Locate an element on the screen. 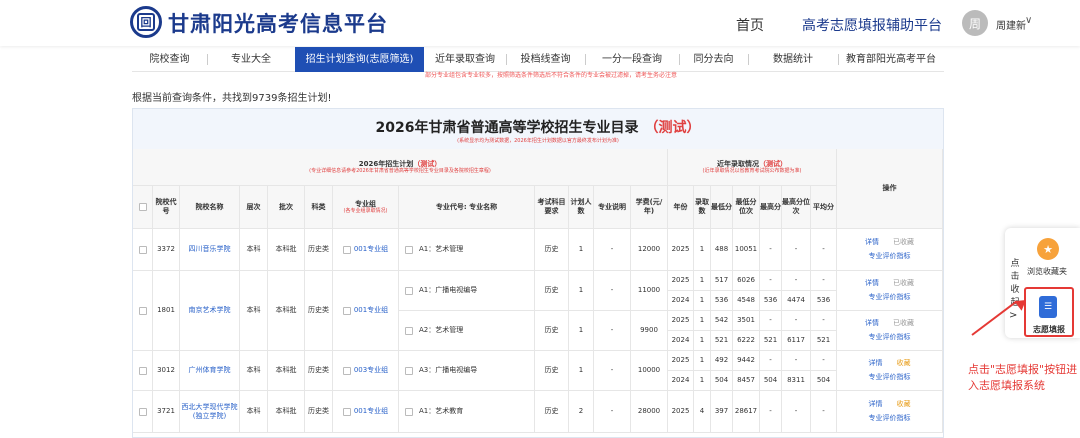 The height and width of the screenshot is (438, 1080). school-name-link: 广州体育学院 is located at coordinates (210, 371).